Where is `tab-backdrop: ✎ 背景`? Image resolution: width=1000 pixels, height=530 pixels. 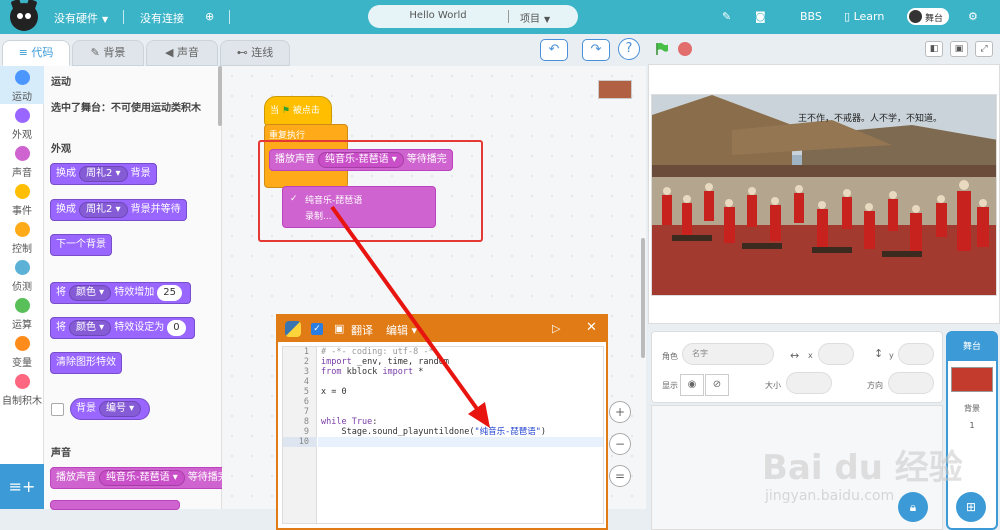
tab-backdrop: ✎ 背景 is located at coordinates (108, 53).